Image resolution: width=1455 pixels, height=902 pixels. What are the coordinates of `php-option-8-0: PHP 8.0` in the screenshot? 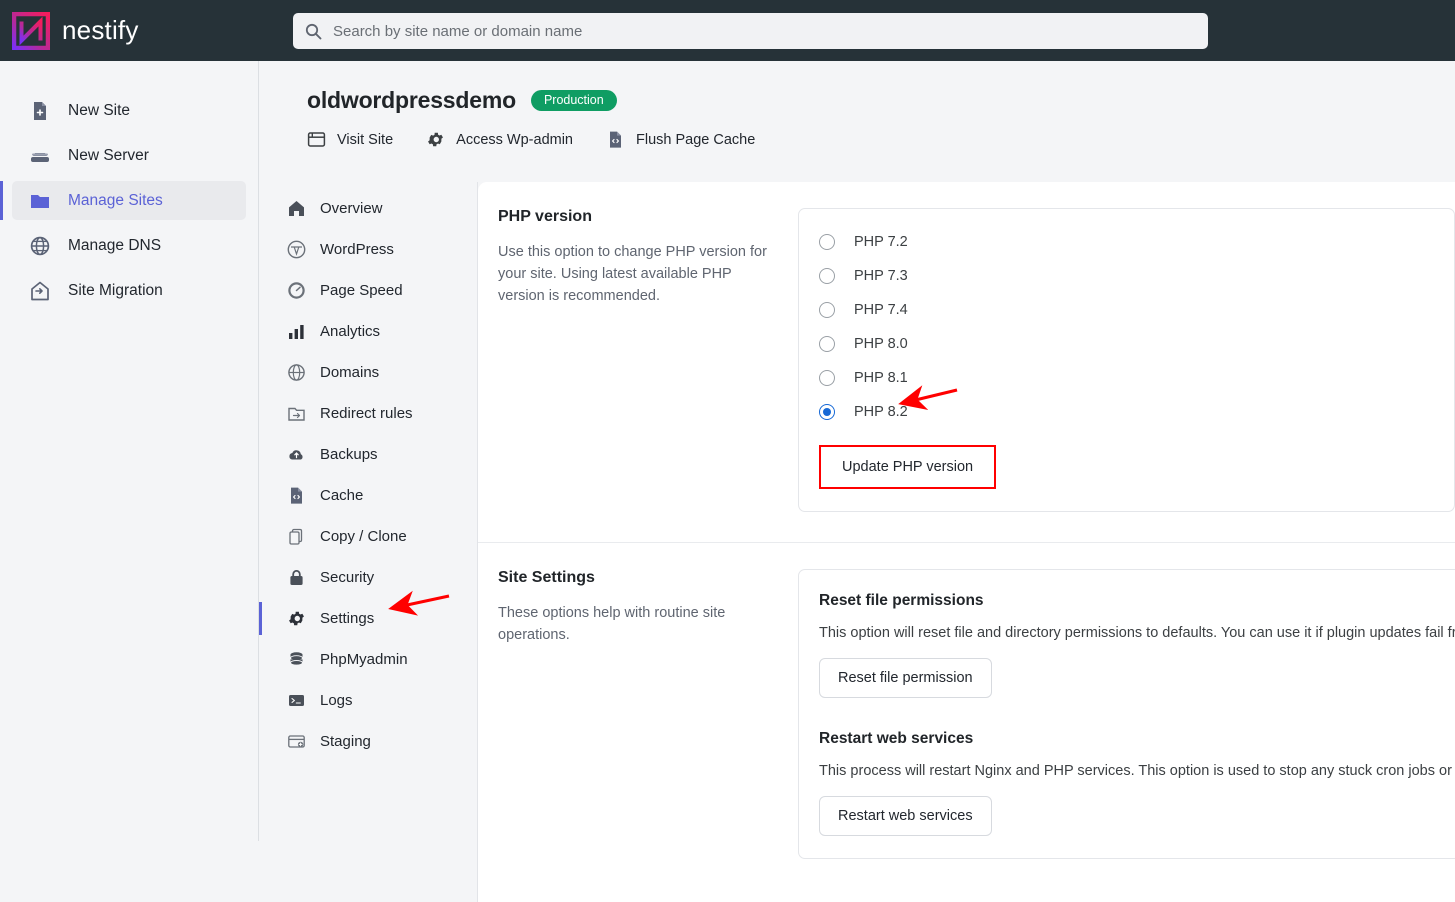 It's located at (1126, 344).